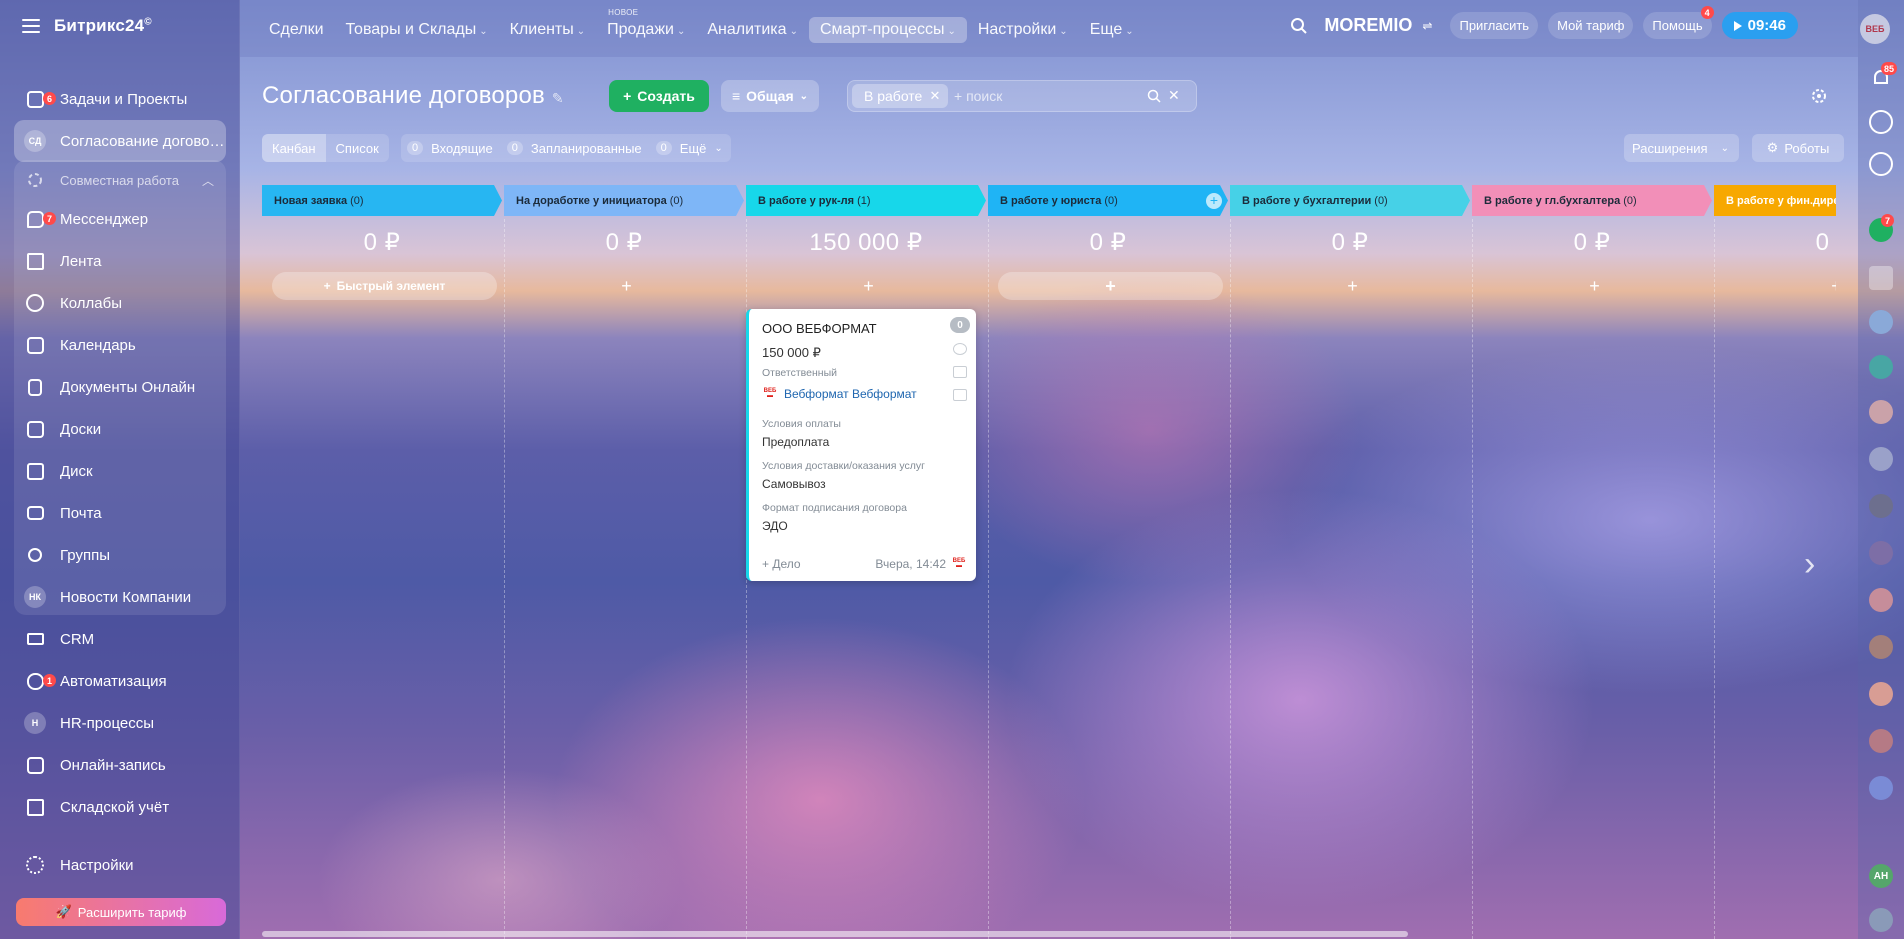 The width and height of the screenshot is (1904, 939). I want to click on scroll-right-arrow-icon: ›, so click(1809, 564).